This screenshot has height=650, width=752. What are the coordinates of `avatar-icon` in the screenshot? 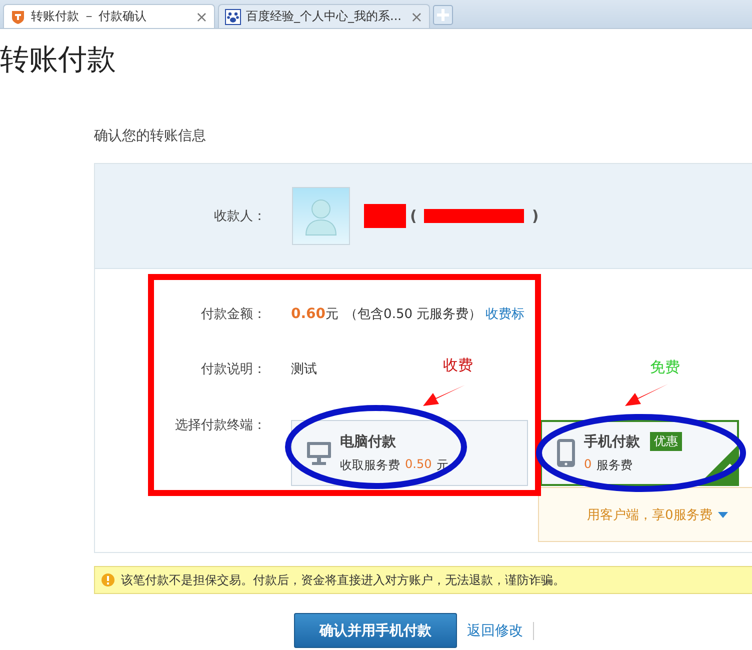 It's located at (321, 216).